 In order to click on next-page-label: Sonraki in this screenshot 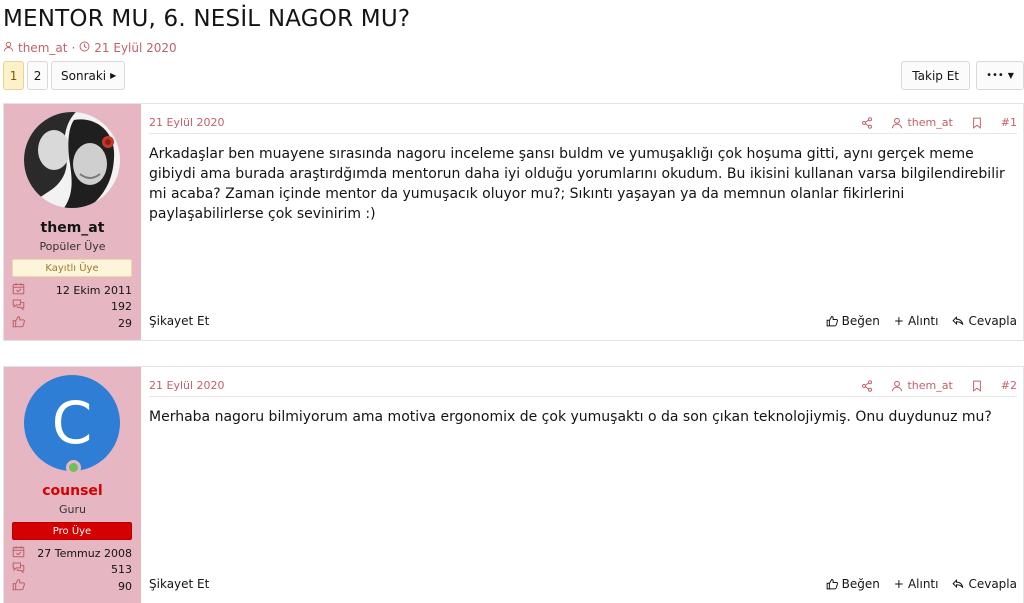, I will do `click(84, 75)`.